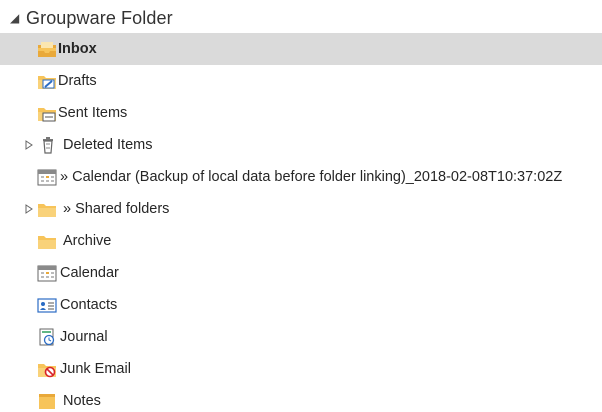  Describe the element at coordinates (301, 49) in the screenshot. I see `folder-item-inbox: Inbox` at that location.